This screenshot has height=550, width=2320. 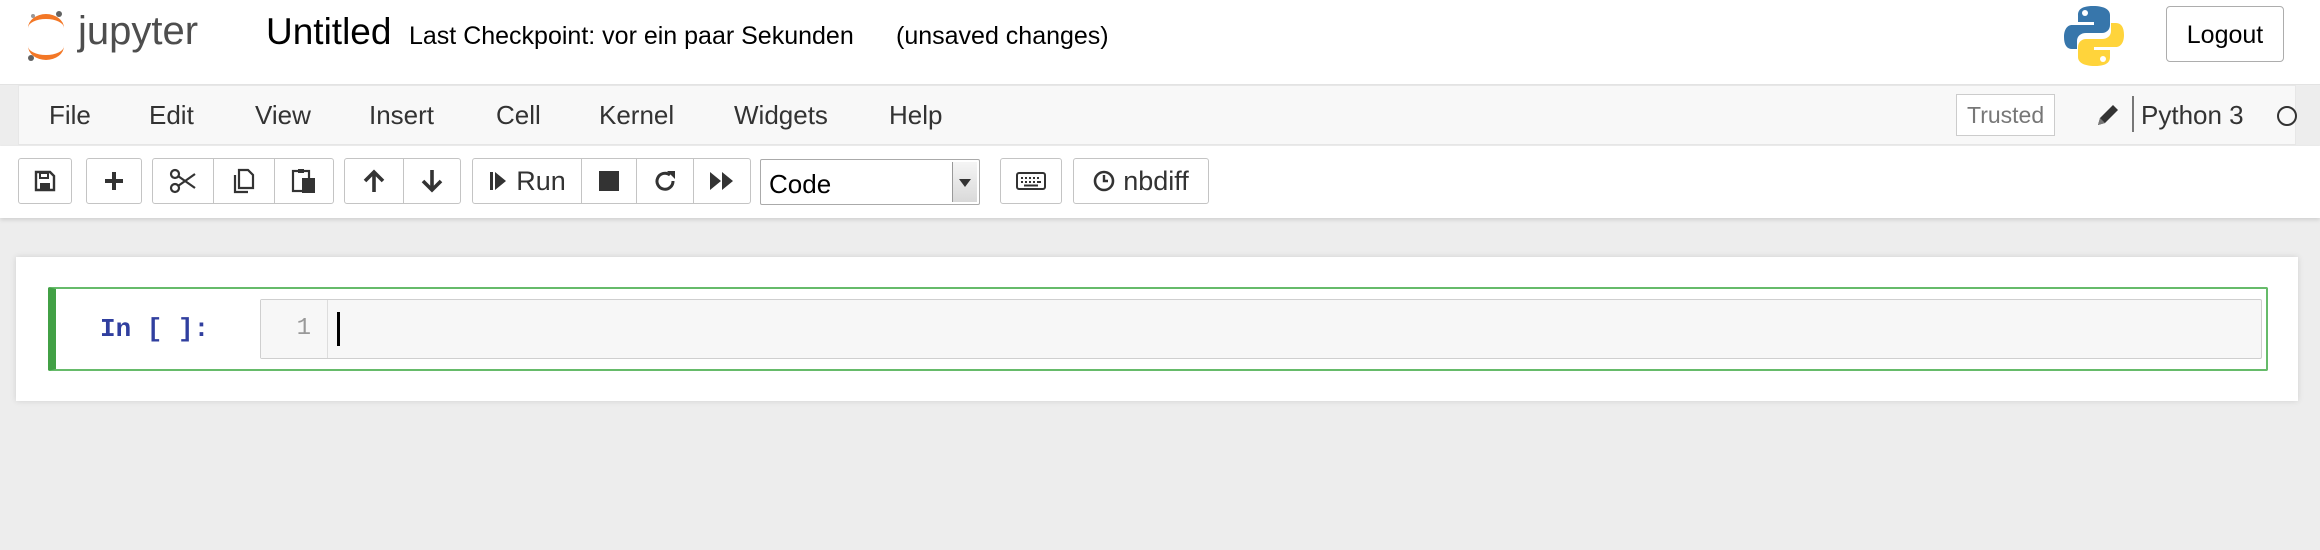 I want to click on jupyter-logo-text: jupyter, so click(x=137, y=31).